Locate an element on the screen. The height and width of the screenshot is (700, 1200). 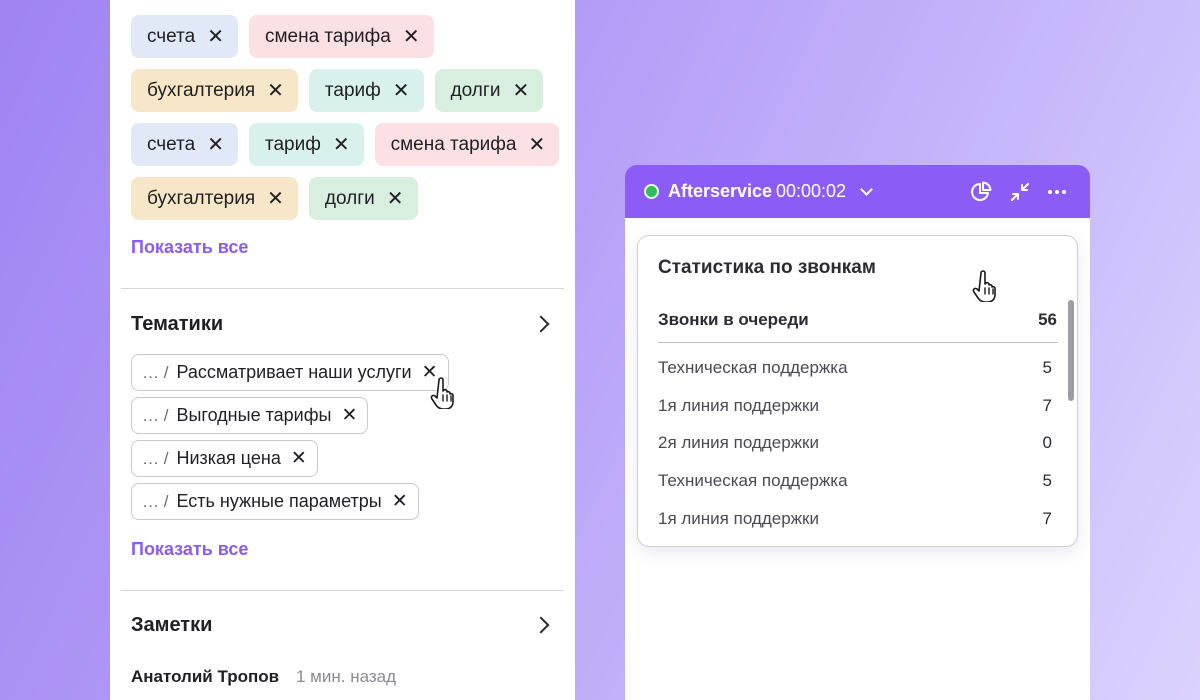
stat-row: 2я линия поддержки 0 is located at coordinates (855, 445).